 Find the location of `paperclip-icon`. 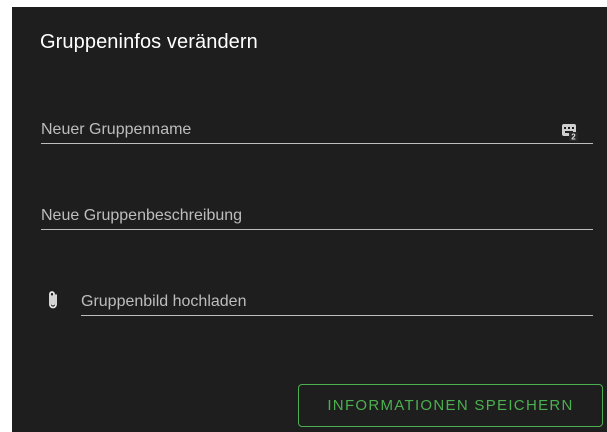

paperclip-icon is located at coordinates (53, 300).